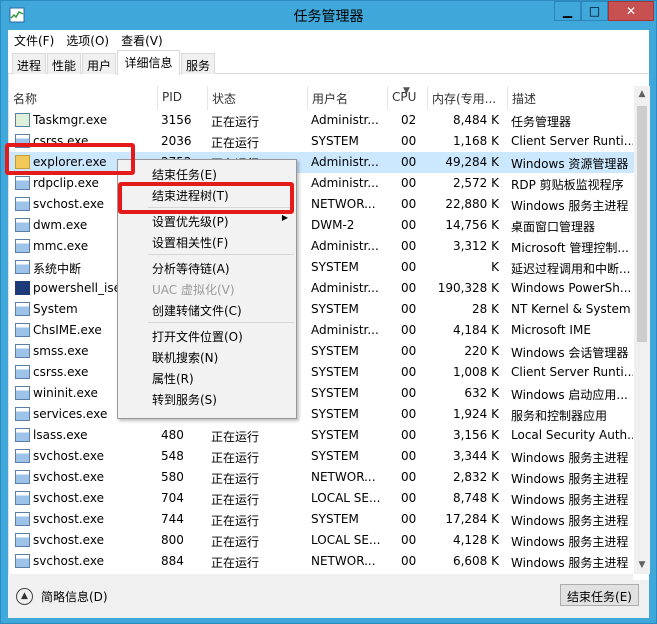  I want to click on menu-file: 文件(F), so click(34, 40).